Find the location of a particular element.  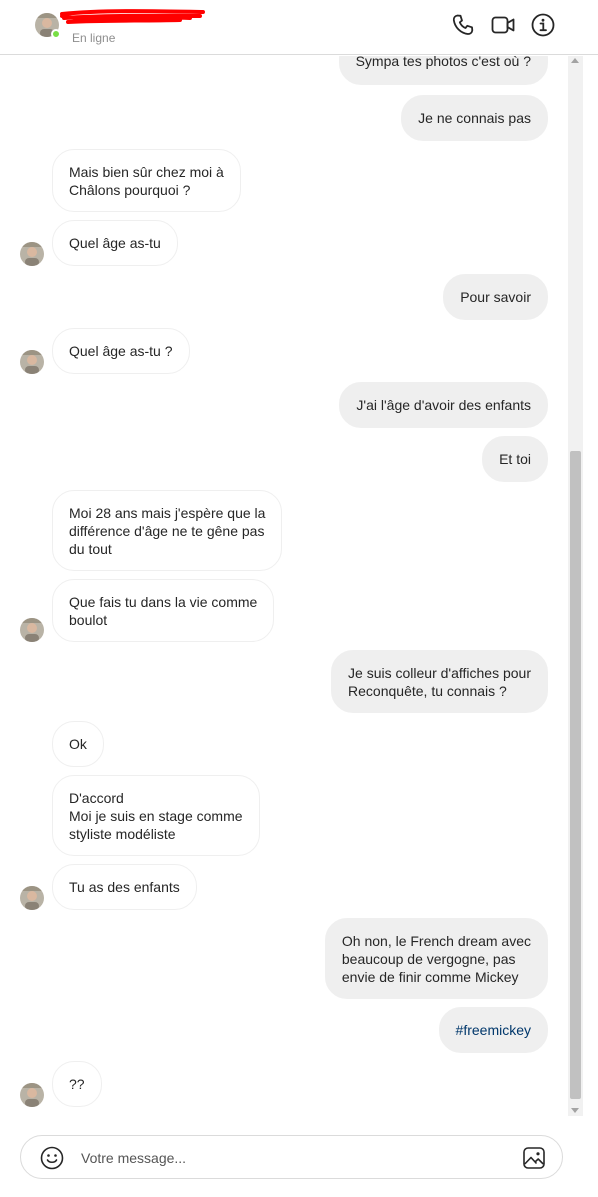

thread-scrollbar is located at coordinates (575, 586).